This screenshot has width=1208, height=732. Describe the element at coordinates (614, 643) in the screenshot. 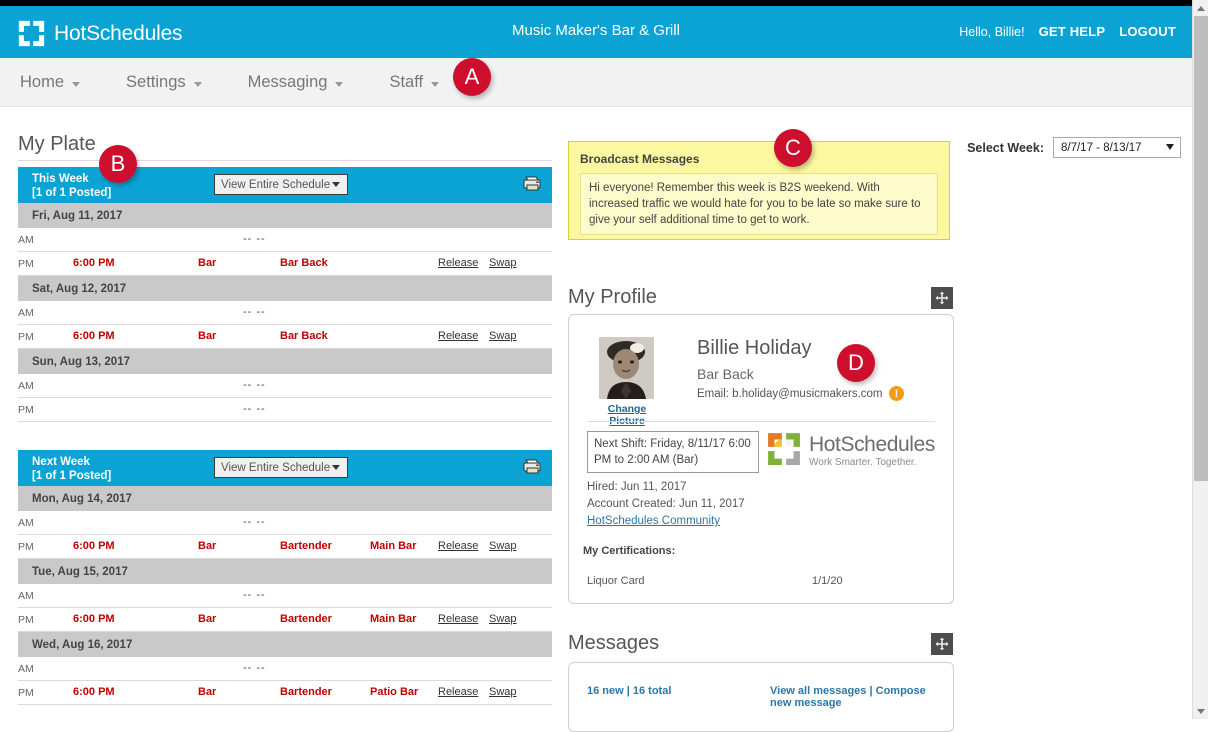

I see `messages-title: Messages` at that location.